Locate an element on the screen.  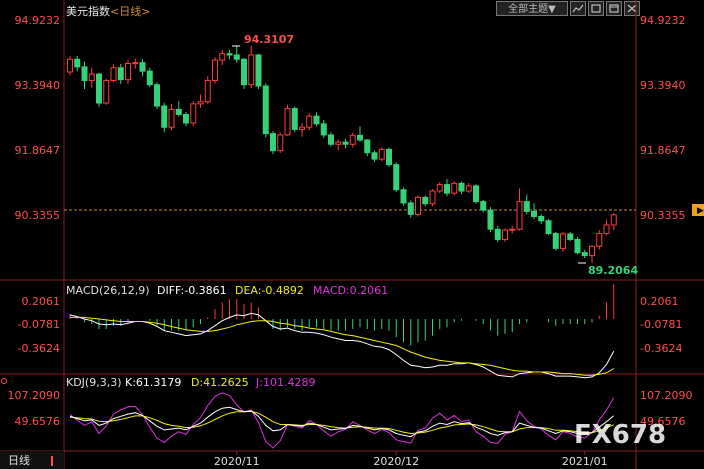
price-label-right: 90.3355 is located at coordinates (663, 215).